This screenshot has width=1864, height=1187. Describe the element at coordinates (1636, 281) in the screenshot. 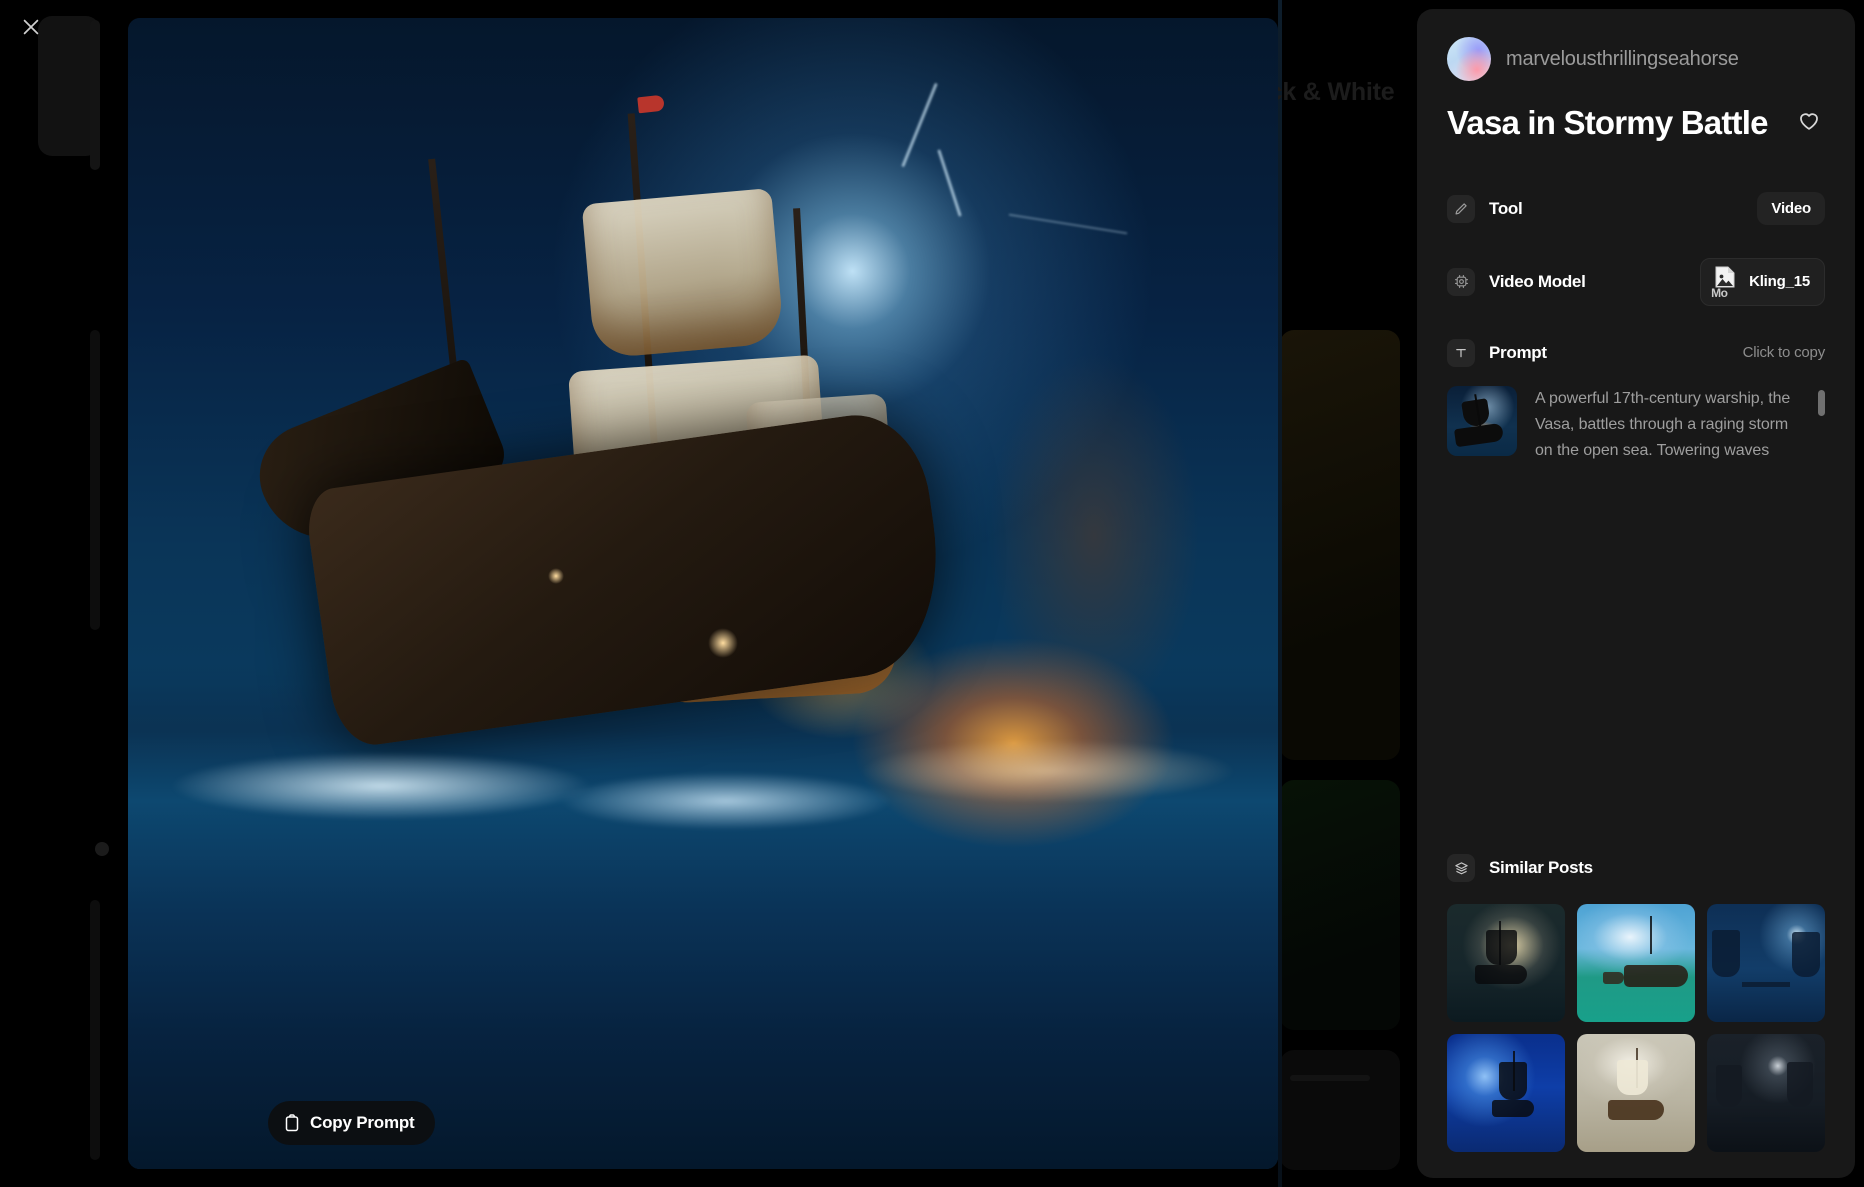

I see `meta-row-video-model: Video Model Mo Kling_15` at that location.